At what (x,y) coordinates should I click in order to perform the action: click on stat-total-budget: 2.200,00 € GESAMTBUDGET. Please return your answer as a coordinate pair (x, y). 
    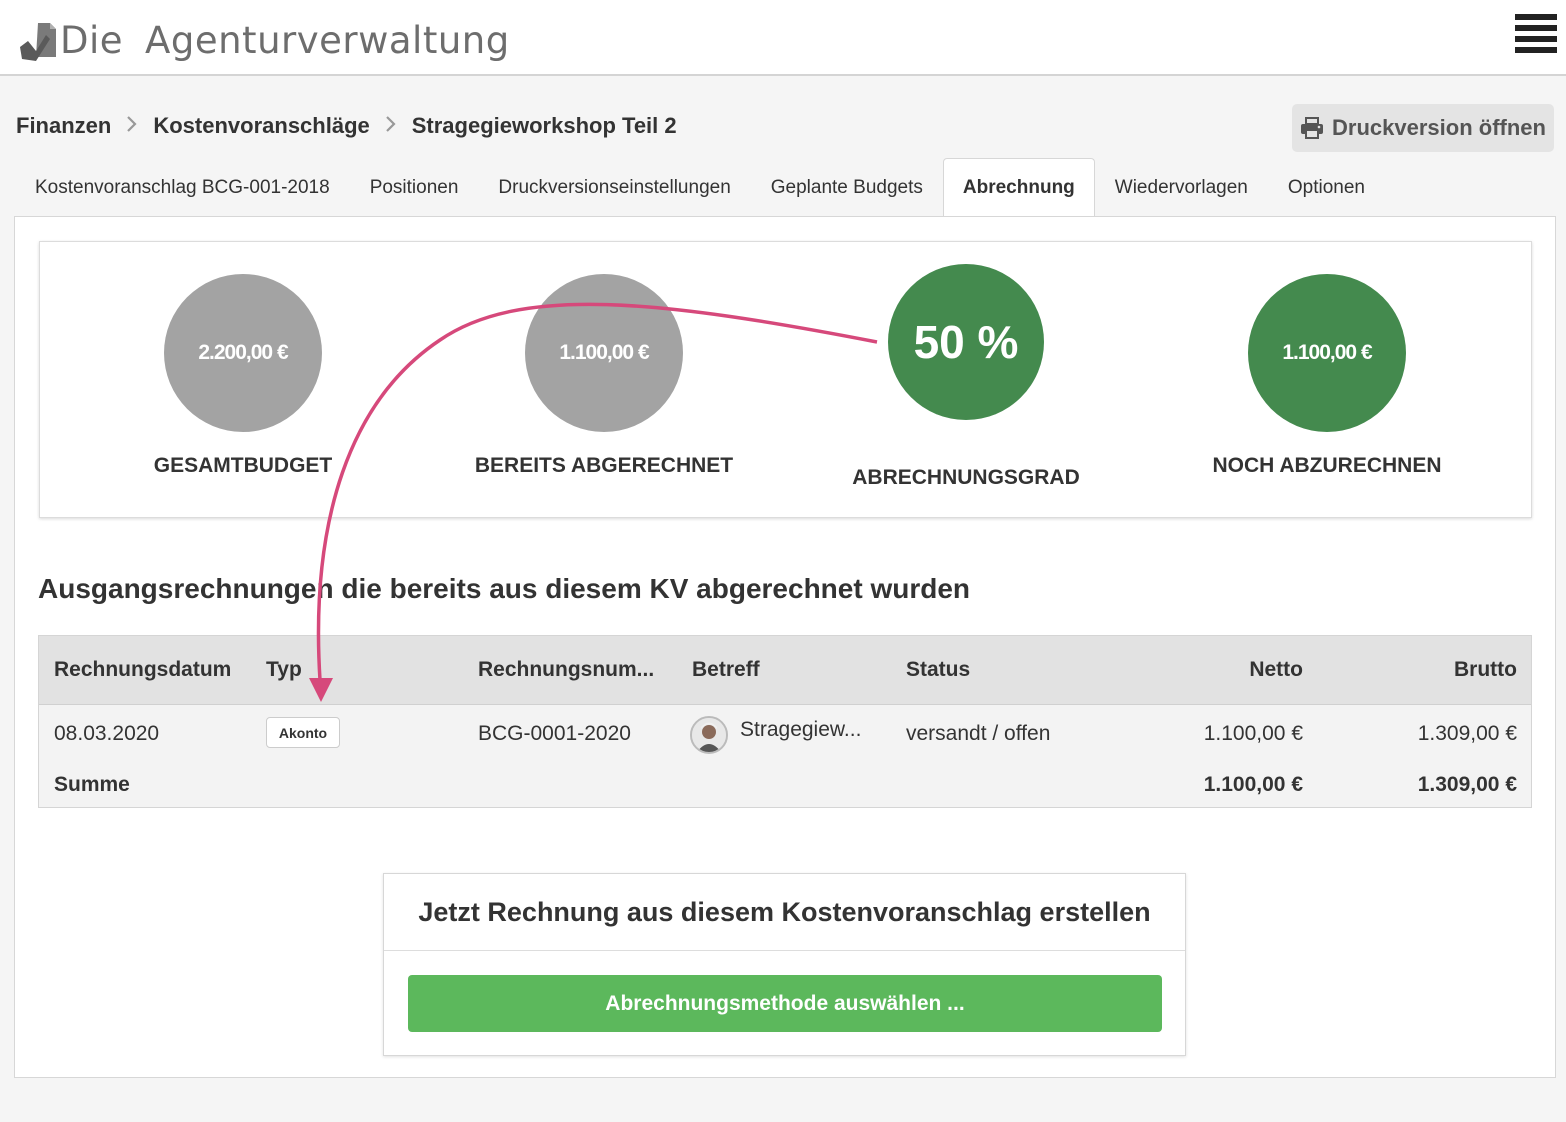
    Looking at the image, I should click on (243, 376).